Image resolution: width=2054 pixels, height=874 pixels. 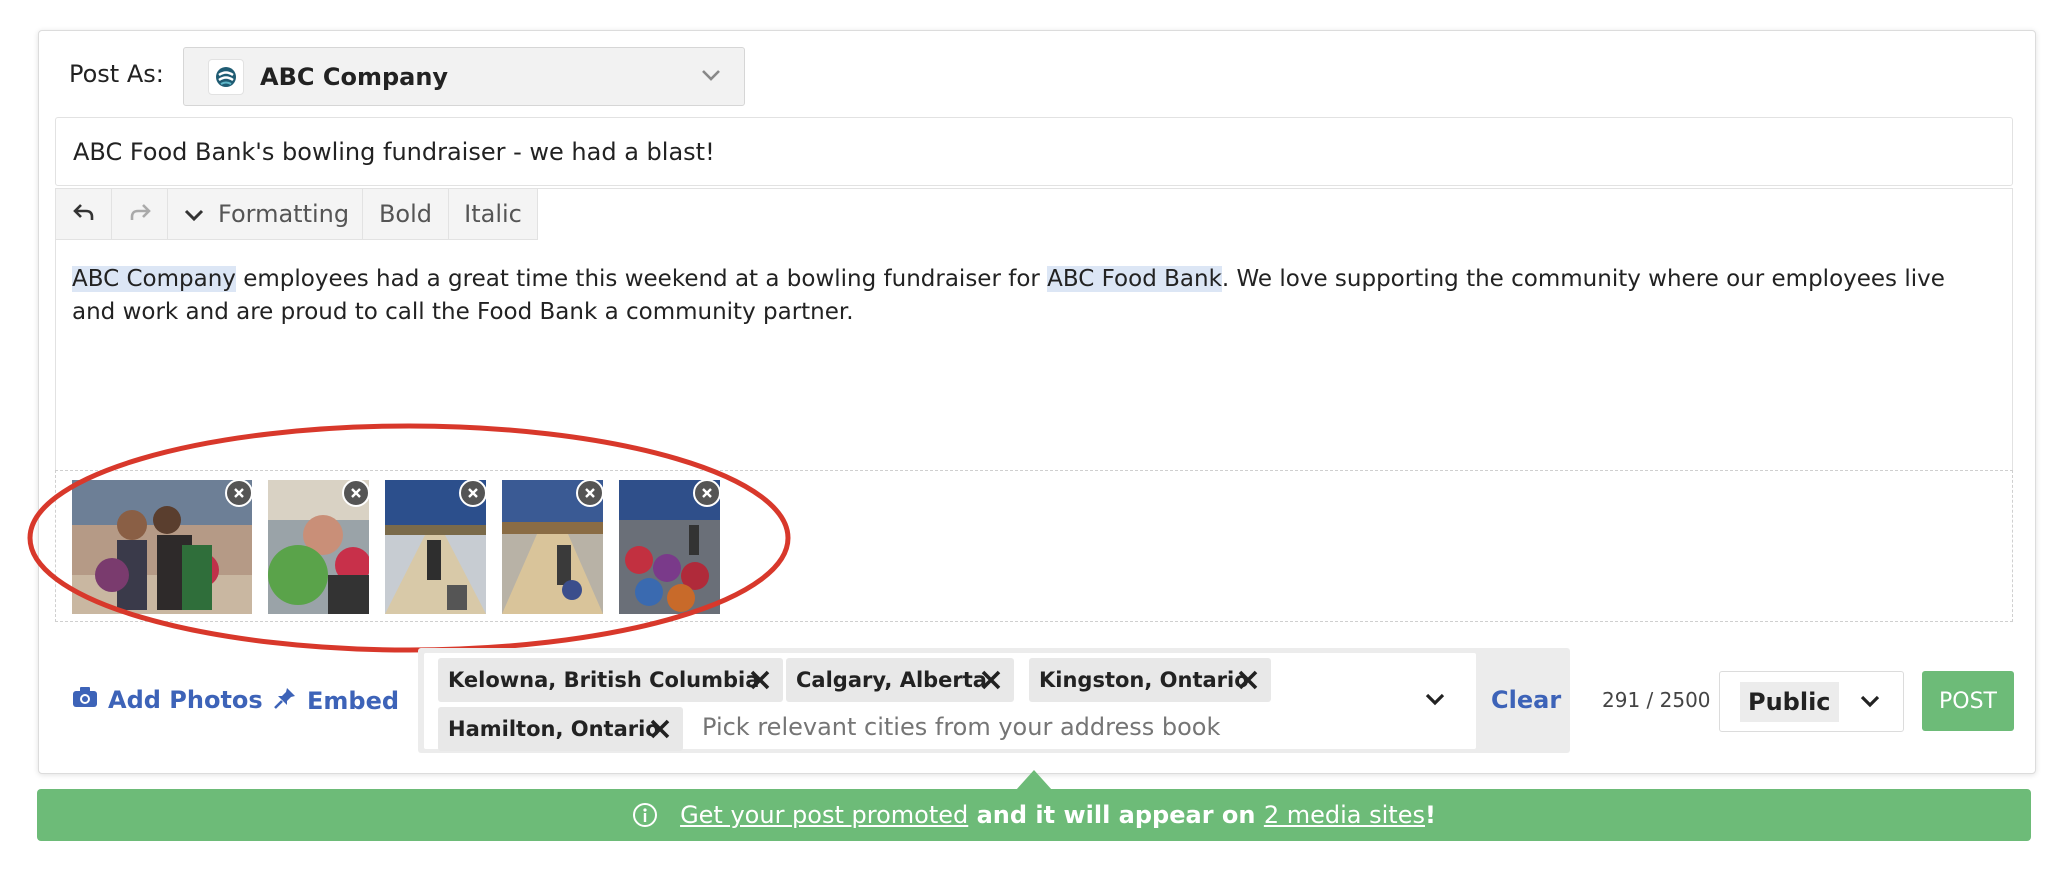 What do you see at coordinates (1656, 700) in the screenshot?
I see `character-count: 291 / 2500` at bounding box center [1656, 700].